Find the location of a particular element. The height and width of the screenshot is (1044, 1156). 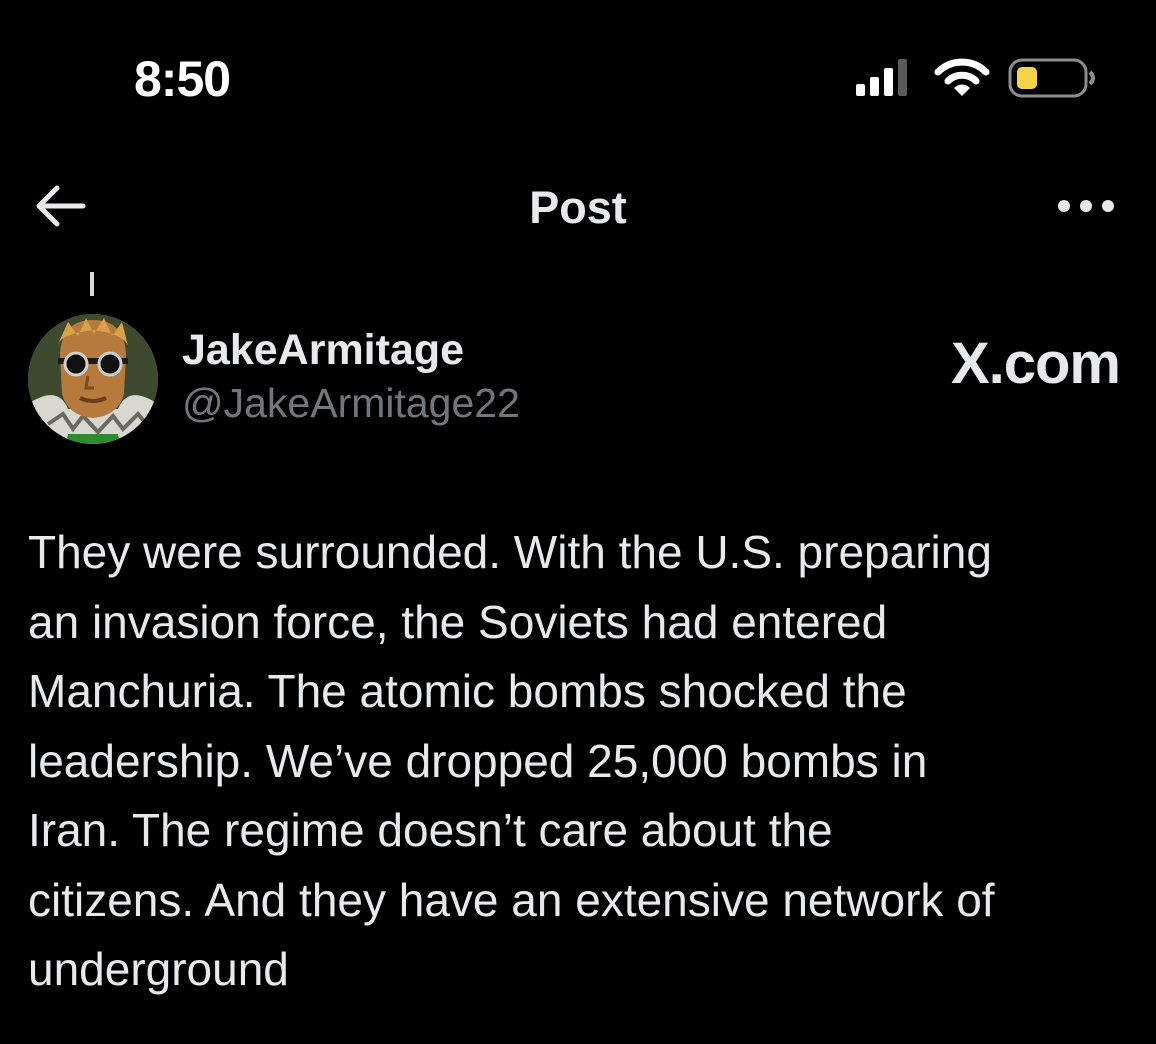

more-horizontal-icon is located at coordinates (1086, 208).